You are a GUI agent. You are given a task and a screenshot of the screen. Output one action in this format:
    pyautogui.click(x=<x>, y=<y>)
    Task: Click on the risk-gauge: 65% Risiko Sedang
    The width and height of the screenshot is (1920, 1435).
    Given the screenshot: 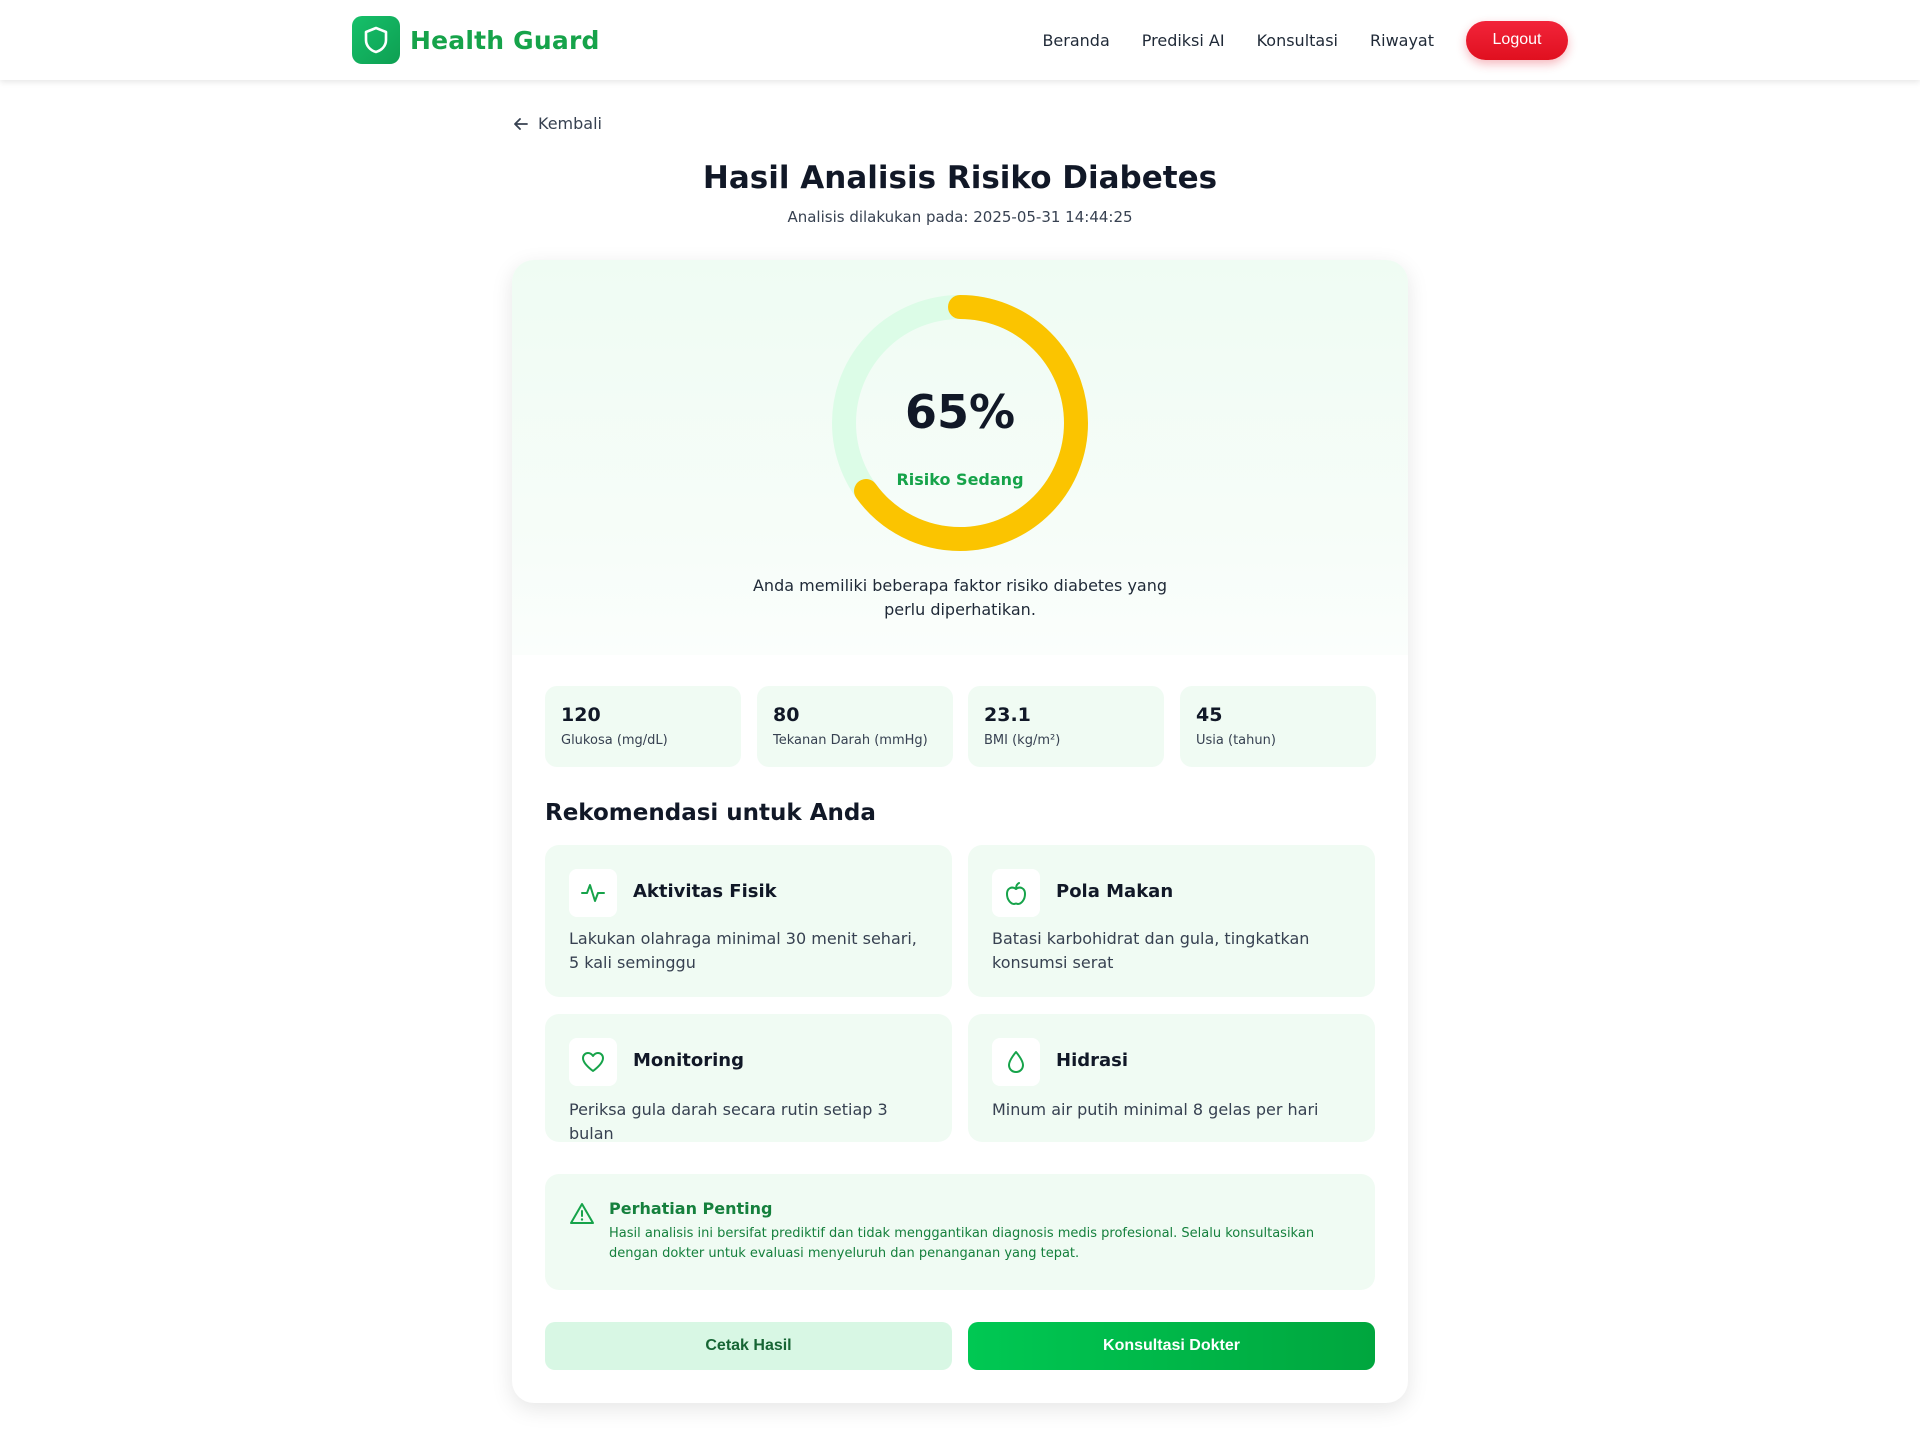 What is the action you would take?
    pyautogui.click(x=960, y=423)
    